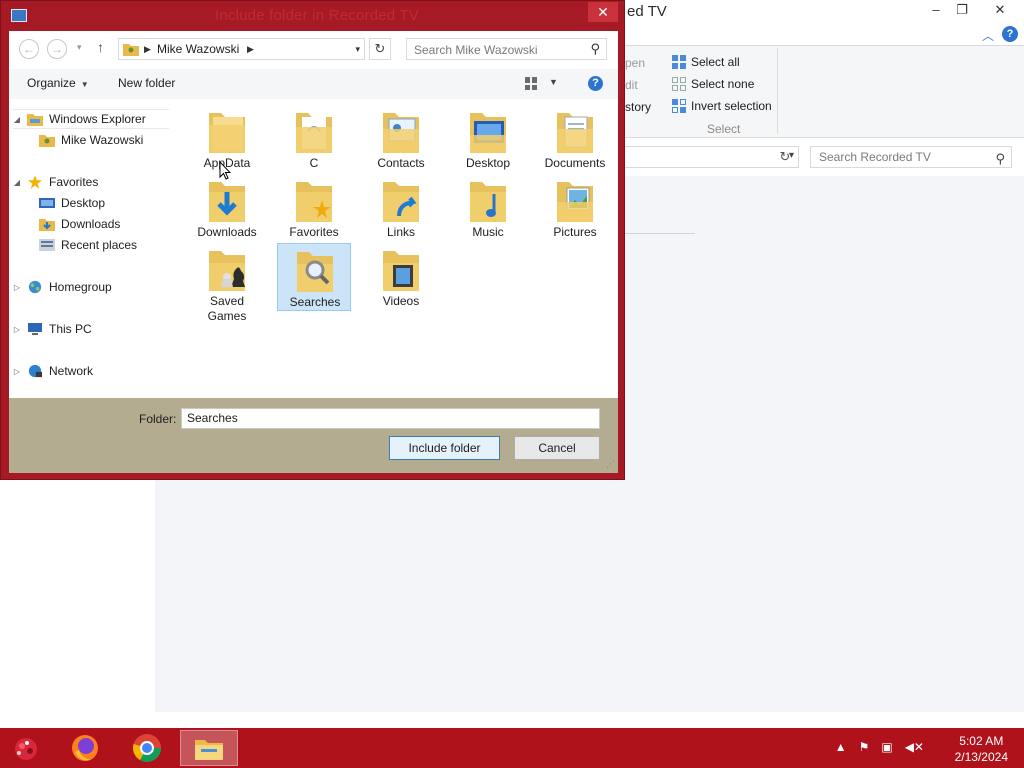 The width and height of the screenshot is (1024, 768). Describe the element at coordinates (401, 139) in the screenshot. I see `folder-tile: Contacts` at that location.